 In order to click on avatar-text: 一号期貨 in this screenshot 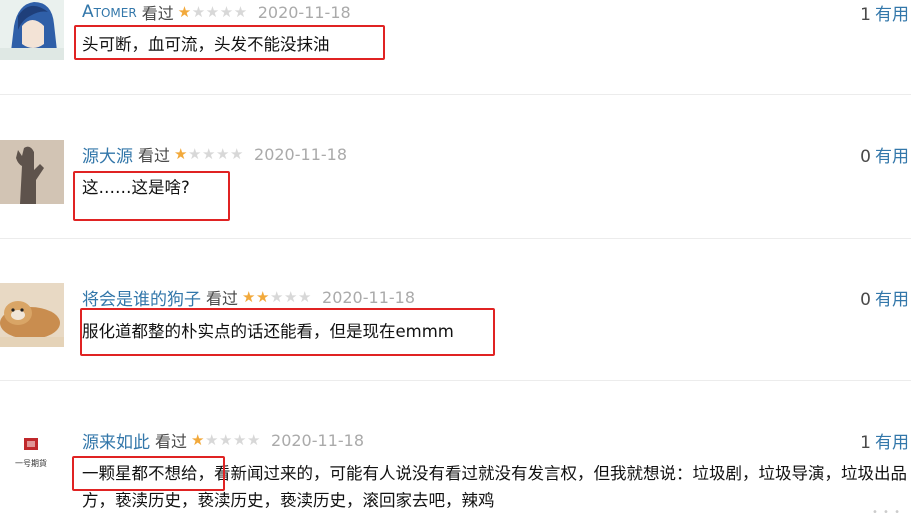, I will do `click(31, 463)`.